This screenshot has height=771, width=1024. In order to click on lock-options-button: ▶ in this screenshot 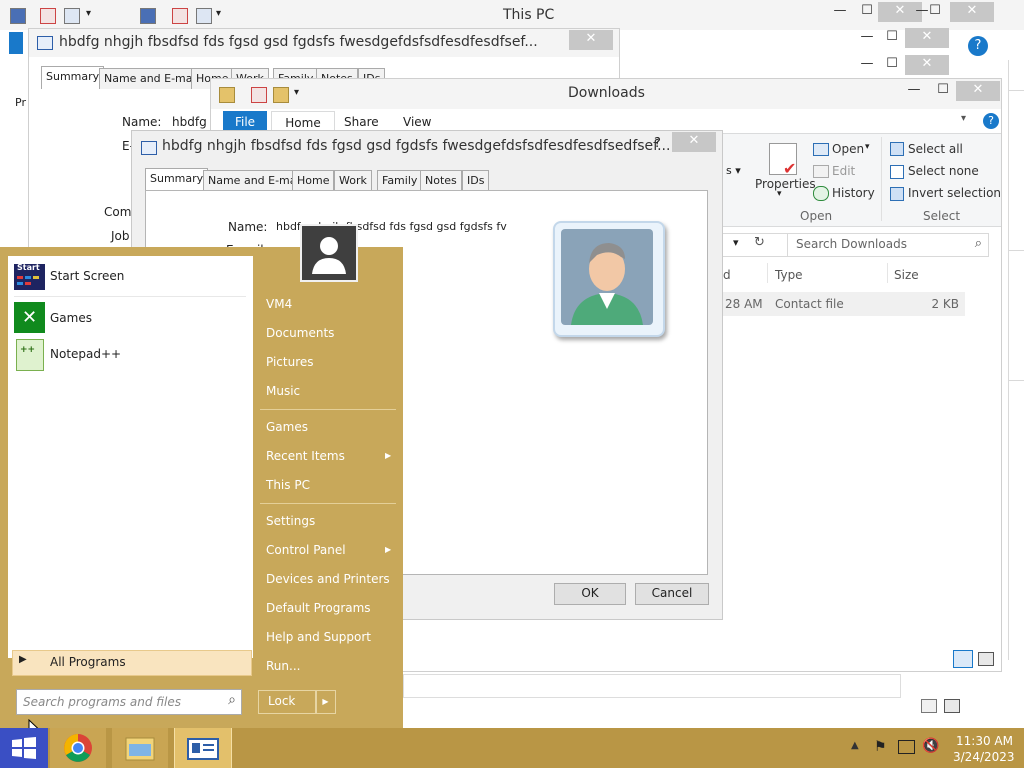, I will do `click(325, 702)`.